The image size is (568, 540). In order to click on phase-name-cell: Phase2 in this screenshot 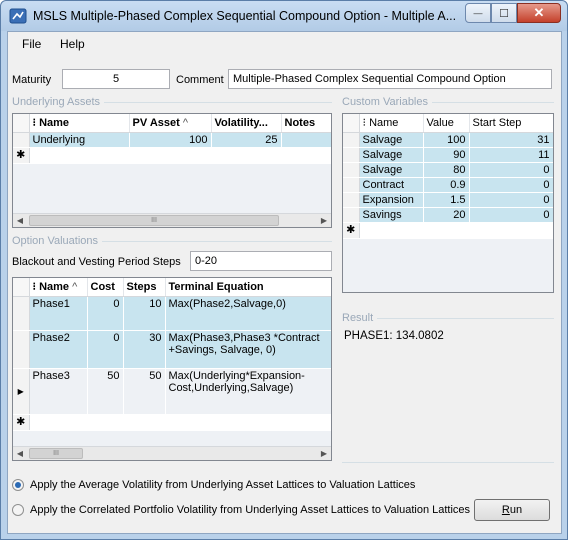, I will do `click(58, 349)`.